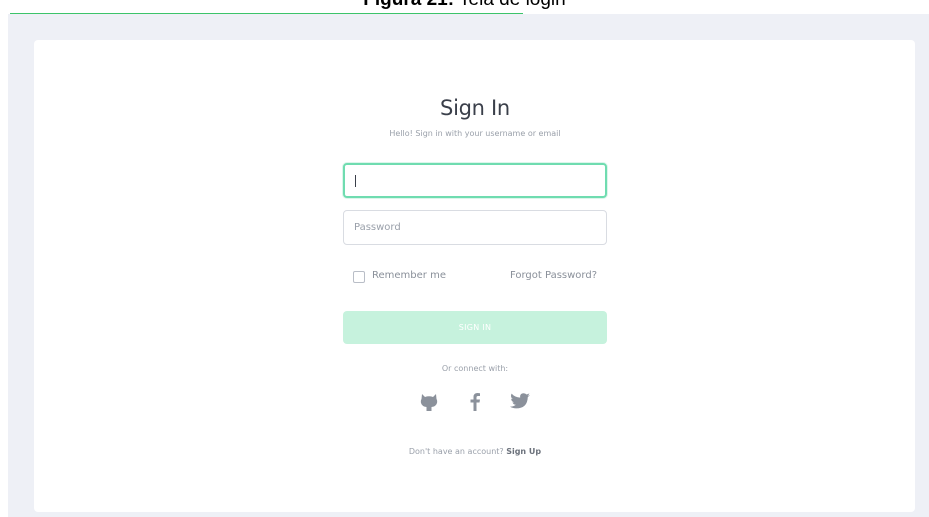  Describe the element at coordinates (533, 275) in the screenshot. I see `forgot-password-link: Forgot Password?` at that location.